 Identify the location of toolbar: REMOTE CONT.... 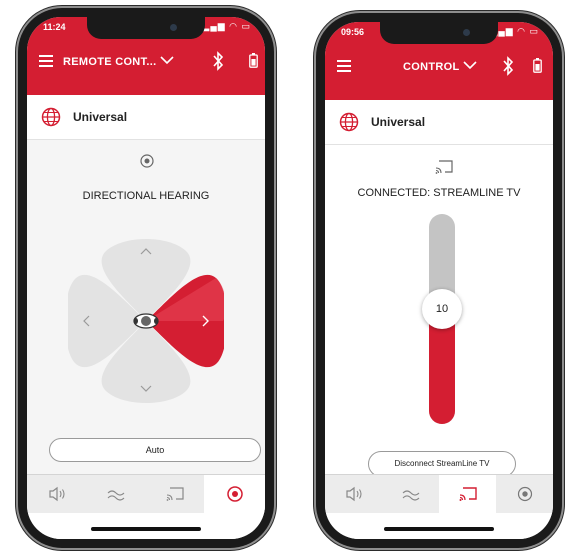
(146, 64).